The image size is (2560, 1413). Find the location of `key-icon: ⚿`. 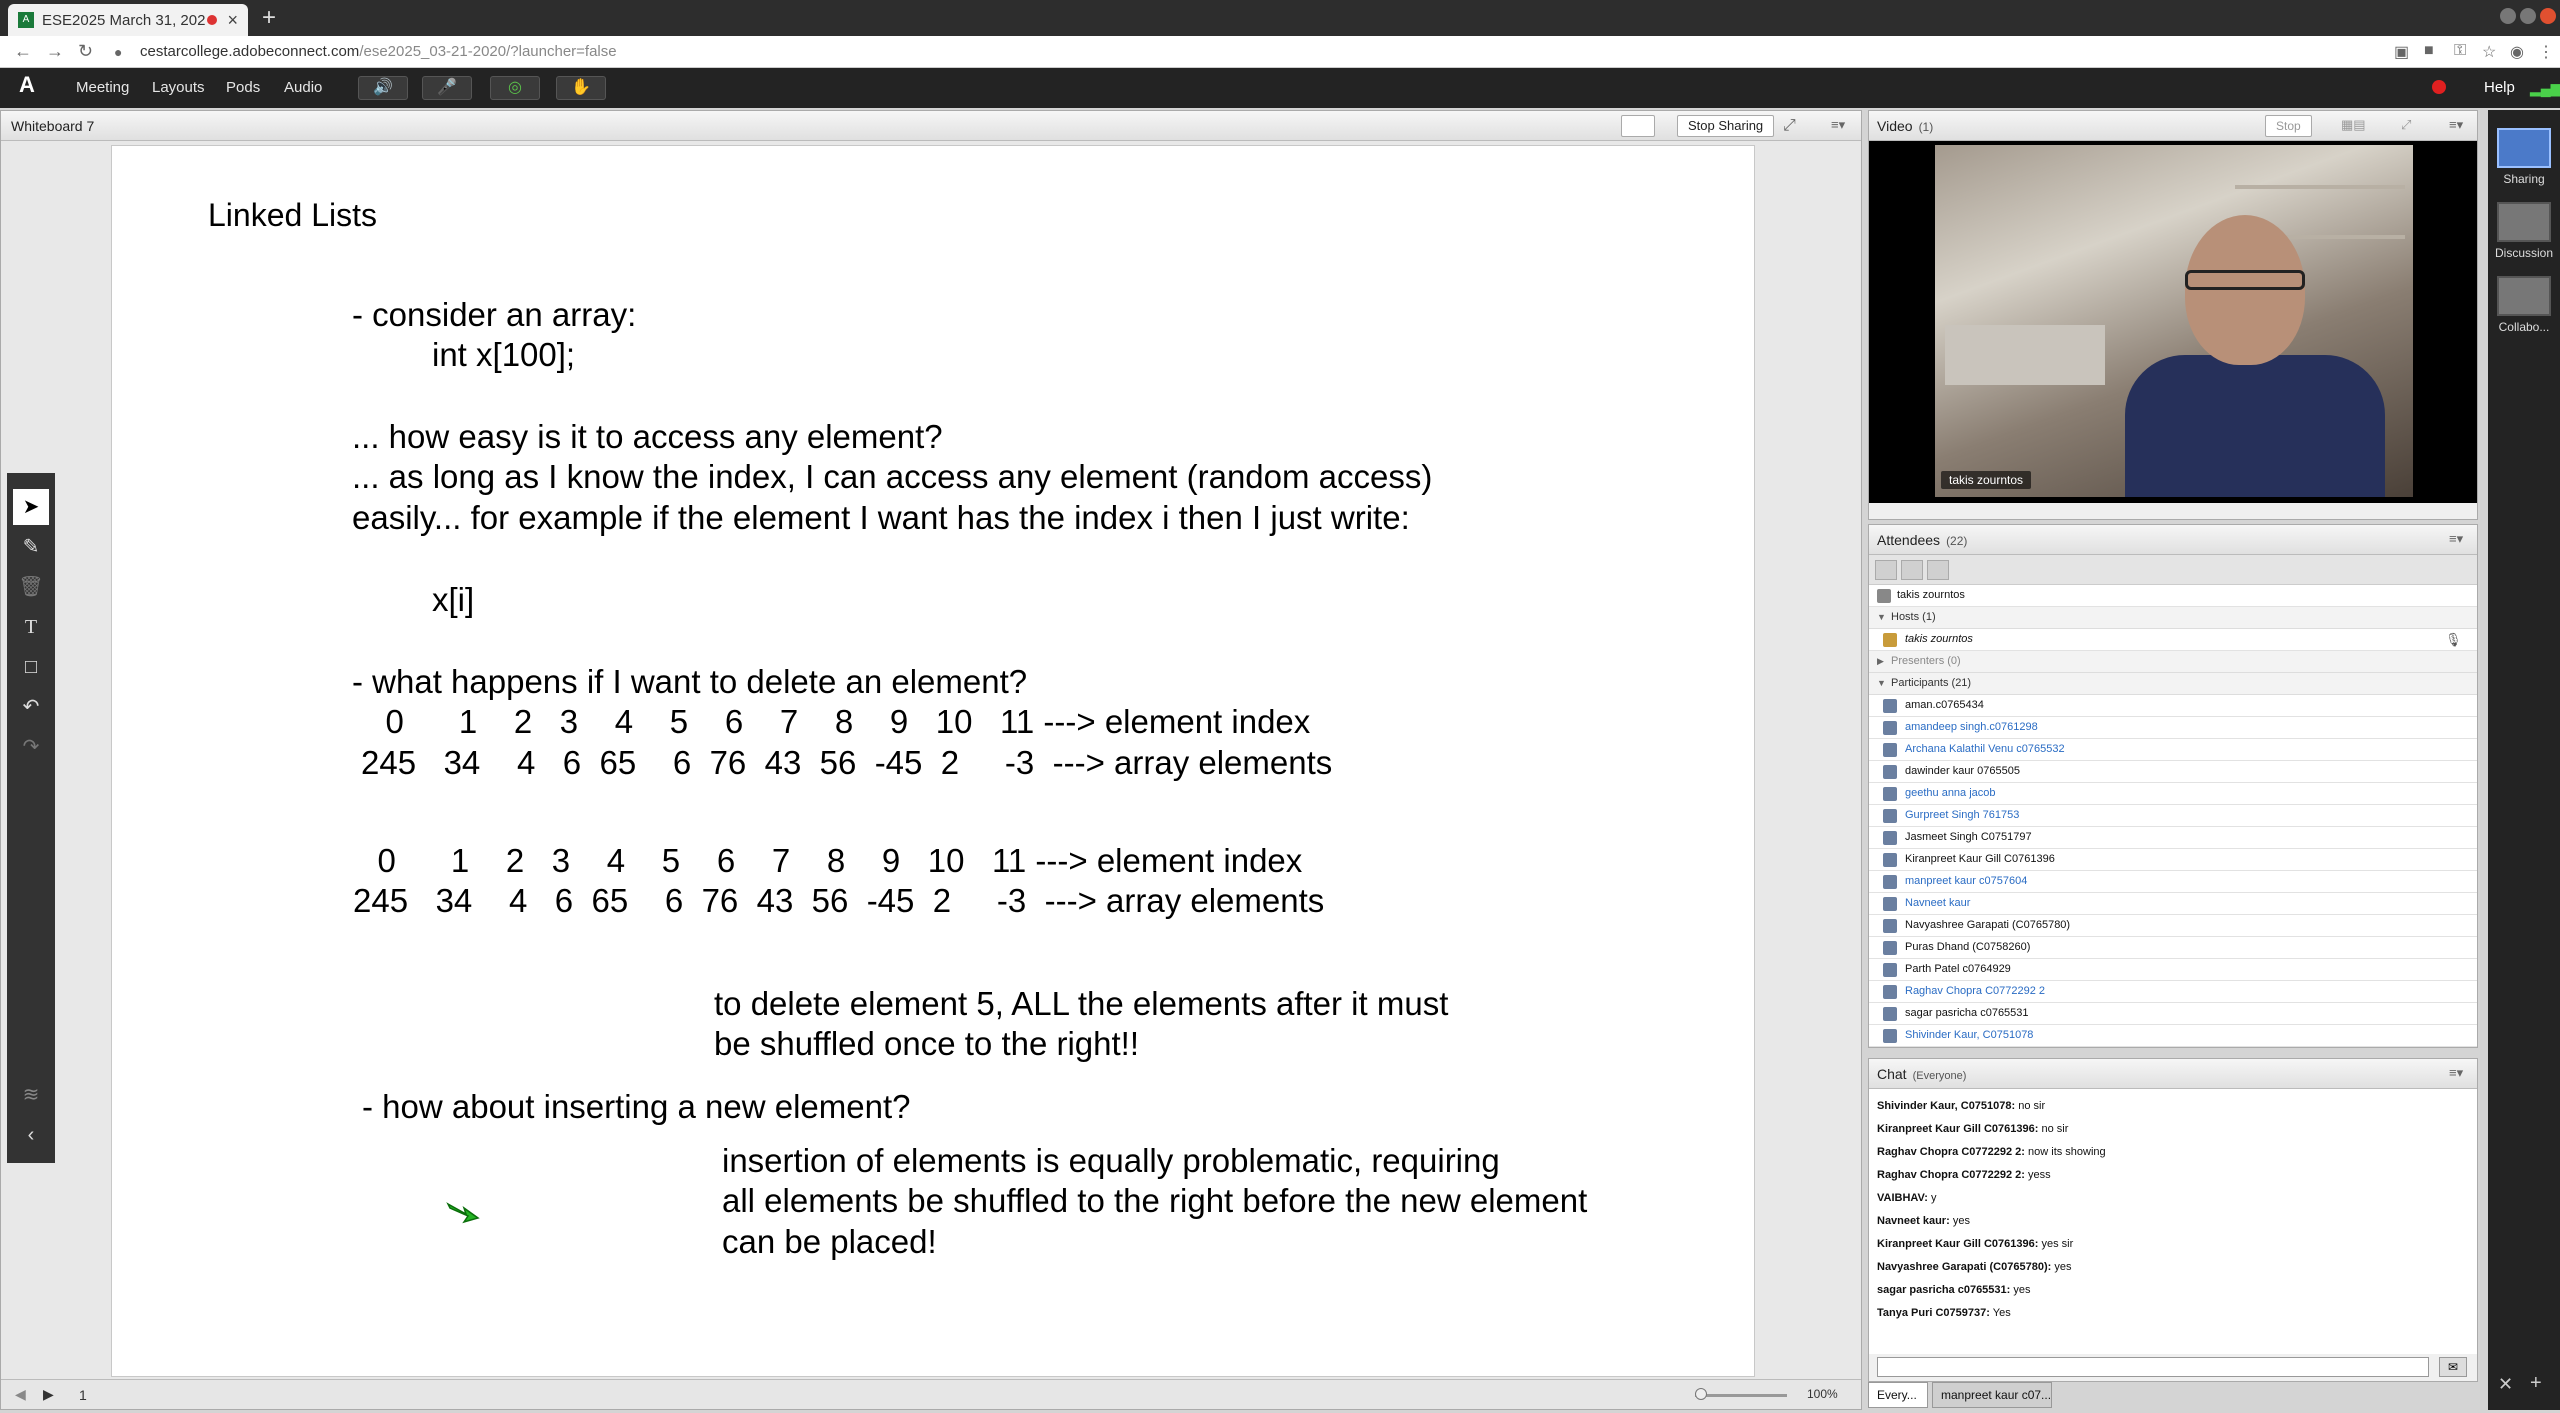

key-icon: ⚿ is located at coordinates (2460, 51).